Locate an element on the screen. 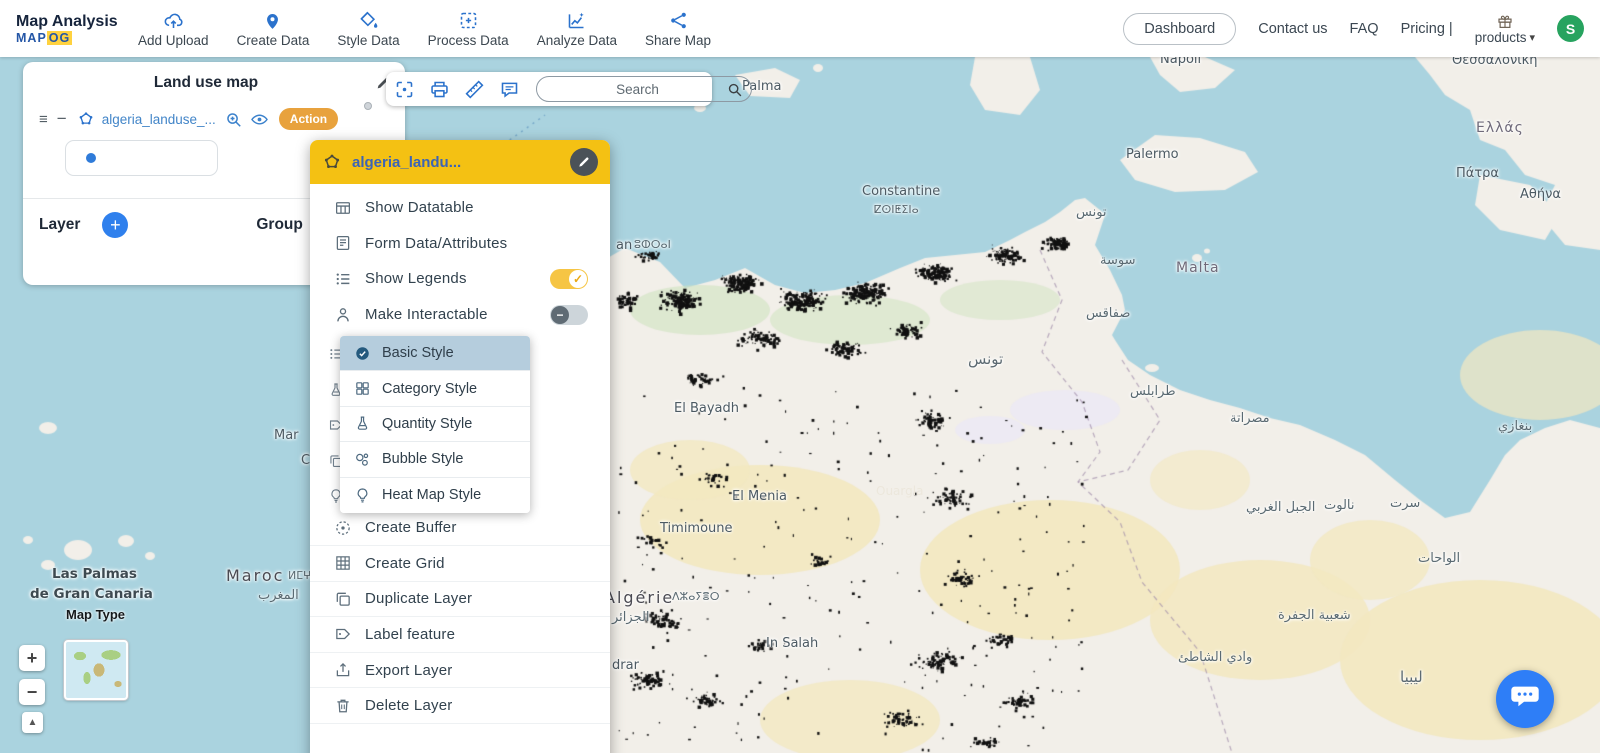 This screenshot has height=753, width=1600. add-layer-button: + is located at coordinates (115, 225).